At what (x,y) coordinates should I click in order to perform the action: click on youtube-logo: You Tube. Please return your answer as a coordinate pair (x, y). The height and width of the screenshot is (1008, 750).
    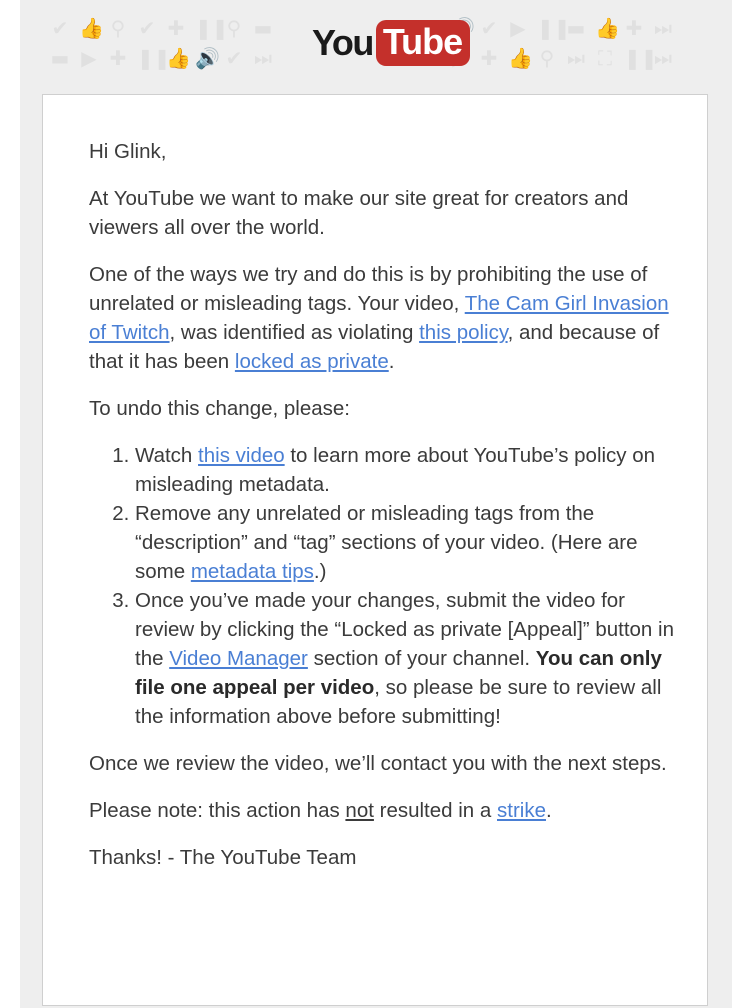
    Looking at the image, I should click on (391, 43).